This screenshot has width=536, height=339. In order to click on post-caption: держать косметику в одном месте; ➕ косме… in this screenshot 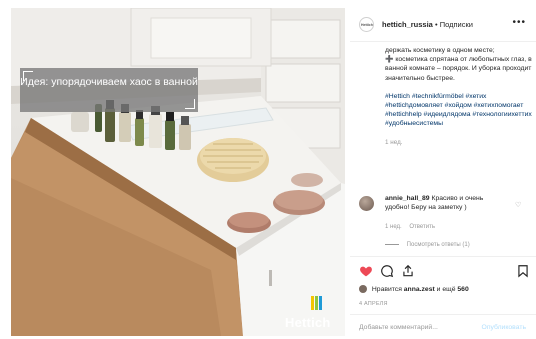, I will do `click(459, 96)`.